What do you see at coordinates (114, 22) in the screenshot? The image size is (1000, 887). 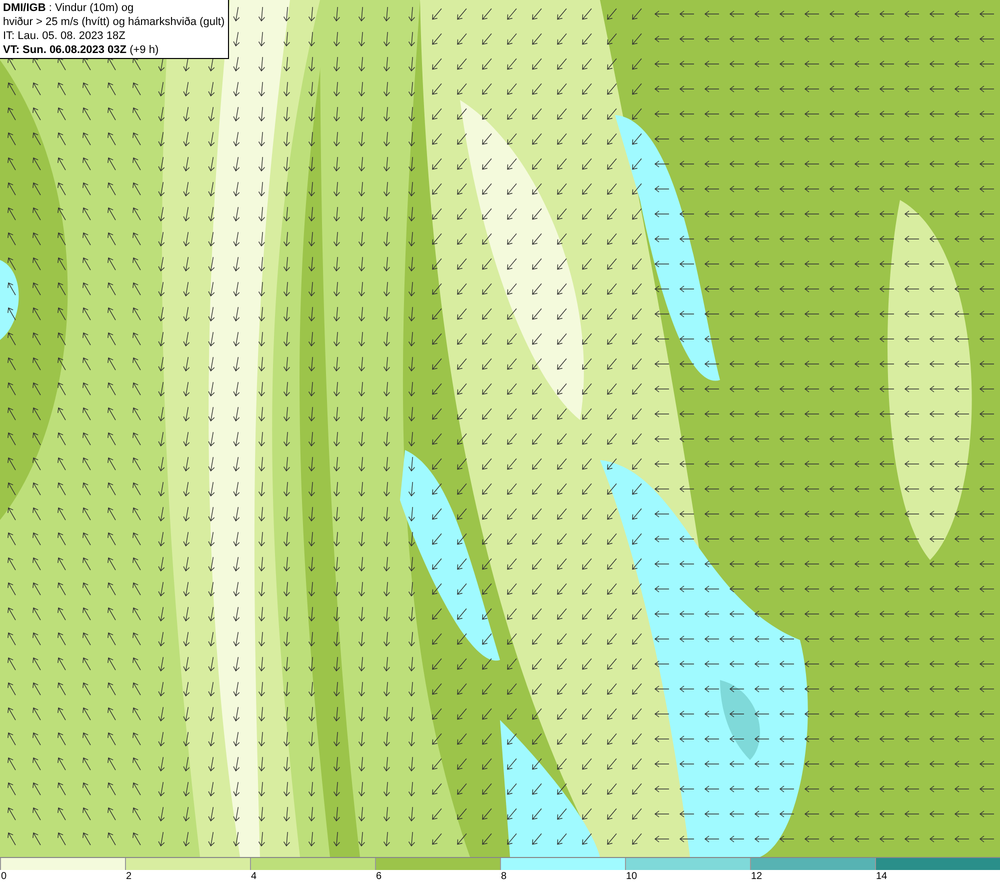 I see `info-text: hviður > 25 m/s (hvítt) og hámarkshviða (gult)` at bounding box center [114, 22].